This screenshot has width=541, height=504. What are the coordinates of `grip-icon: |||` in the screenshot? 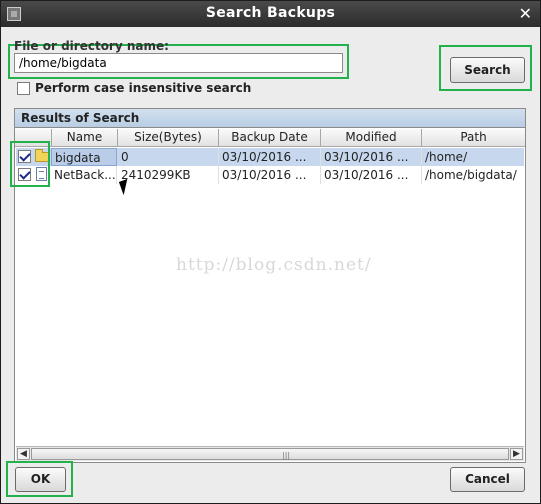 It's located at (286, 455).